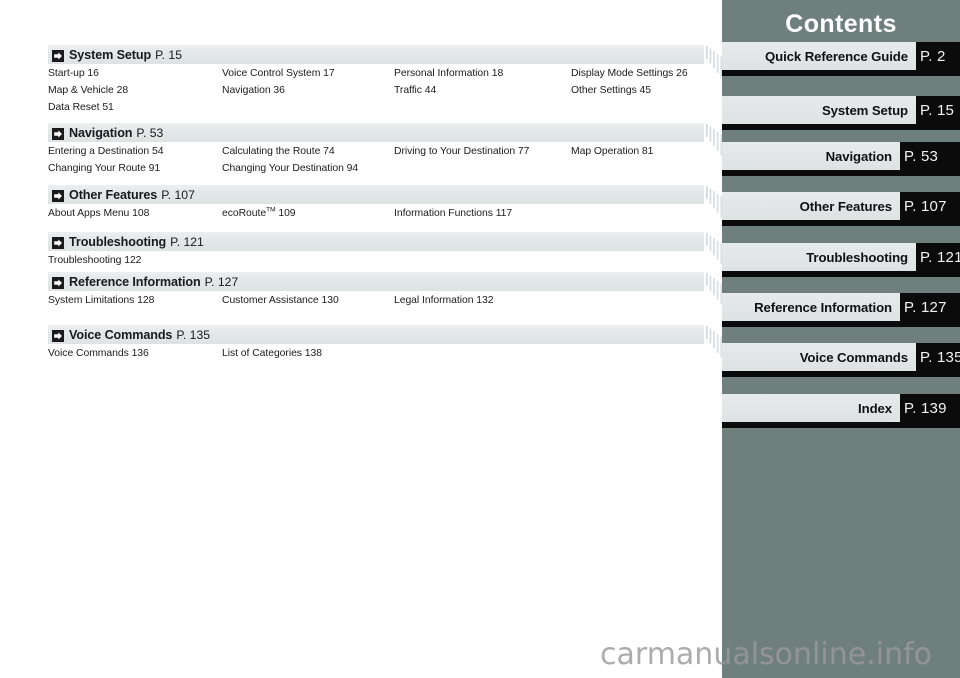 The width and height of the screenshot is (960, 678). I want to click on sidebar-nav-item: Reference Information P. 127, so click(841, 310).